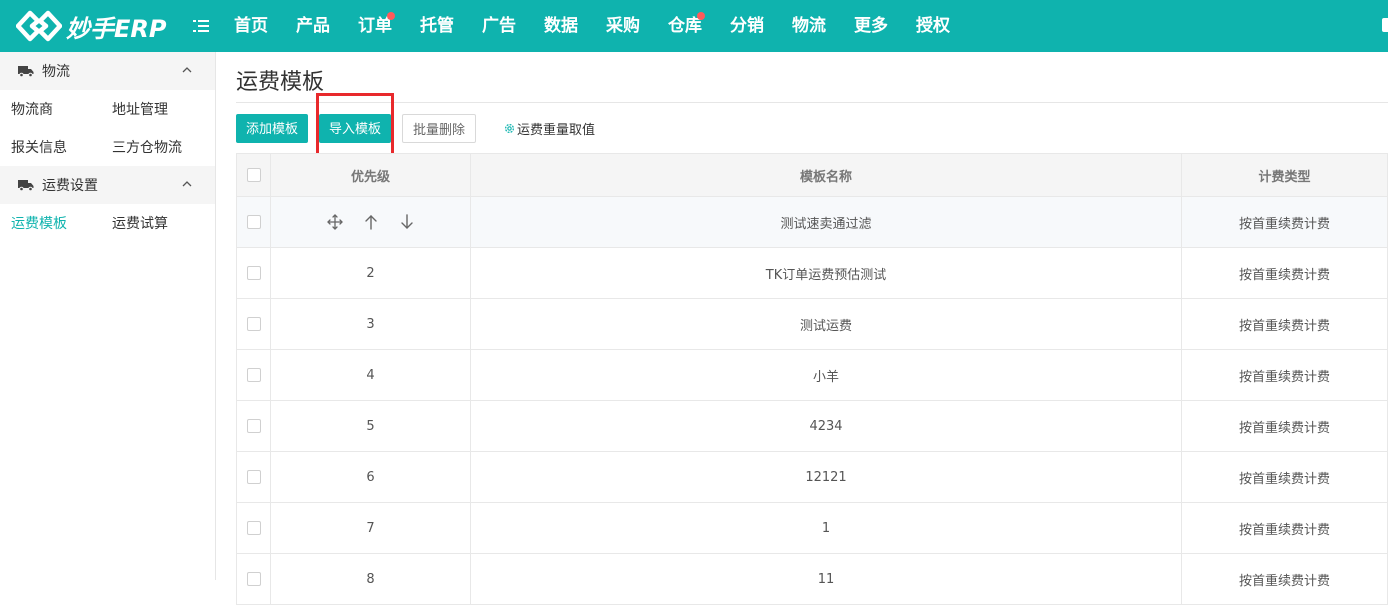 The height and width of the screenshot is (605, 1388). Describe the element at coordinates (826, 579) in the screenshot. I see `template-name-cell: 11` at that location.